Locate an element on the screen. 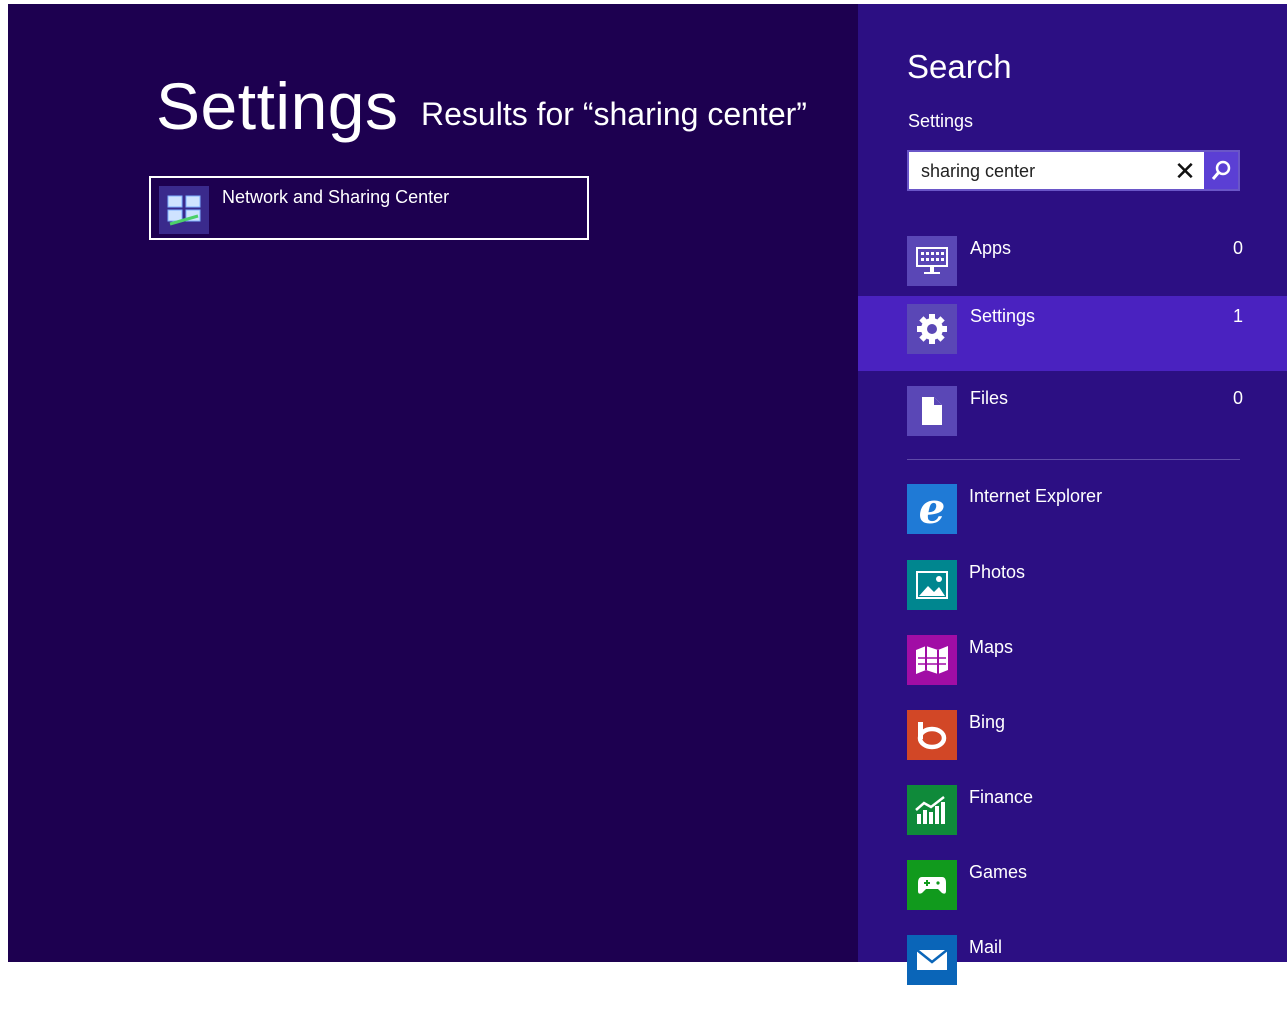  internet-explorer-icon: e is located at coordinates (932, 509).